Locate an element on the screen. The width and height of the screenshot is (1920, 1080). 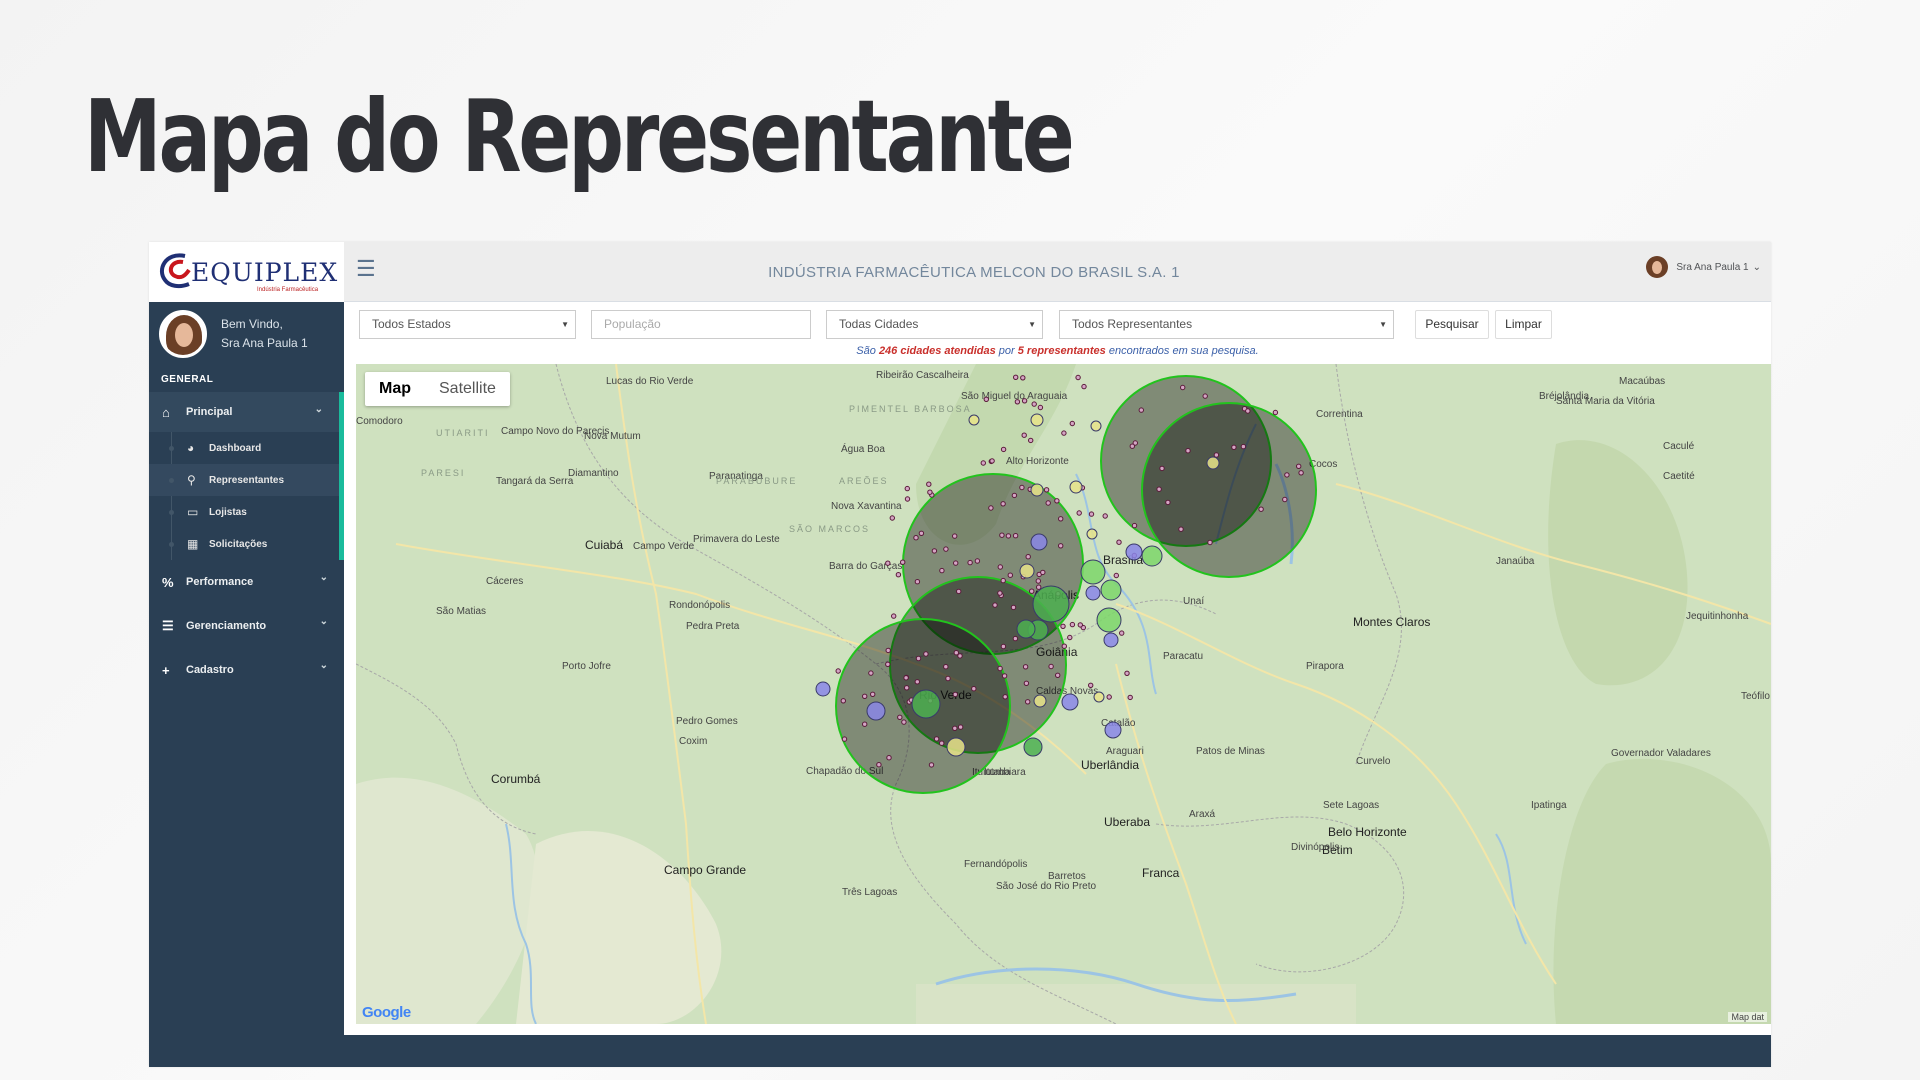
map-data-attribution: Map dat is located at coordinates (1747, 1017).